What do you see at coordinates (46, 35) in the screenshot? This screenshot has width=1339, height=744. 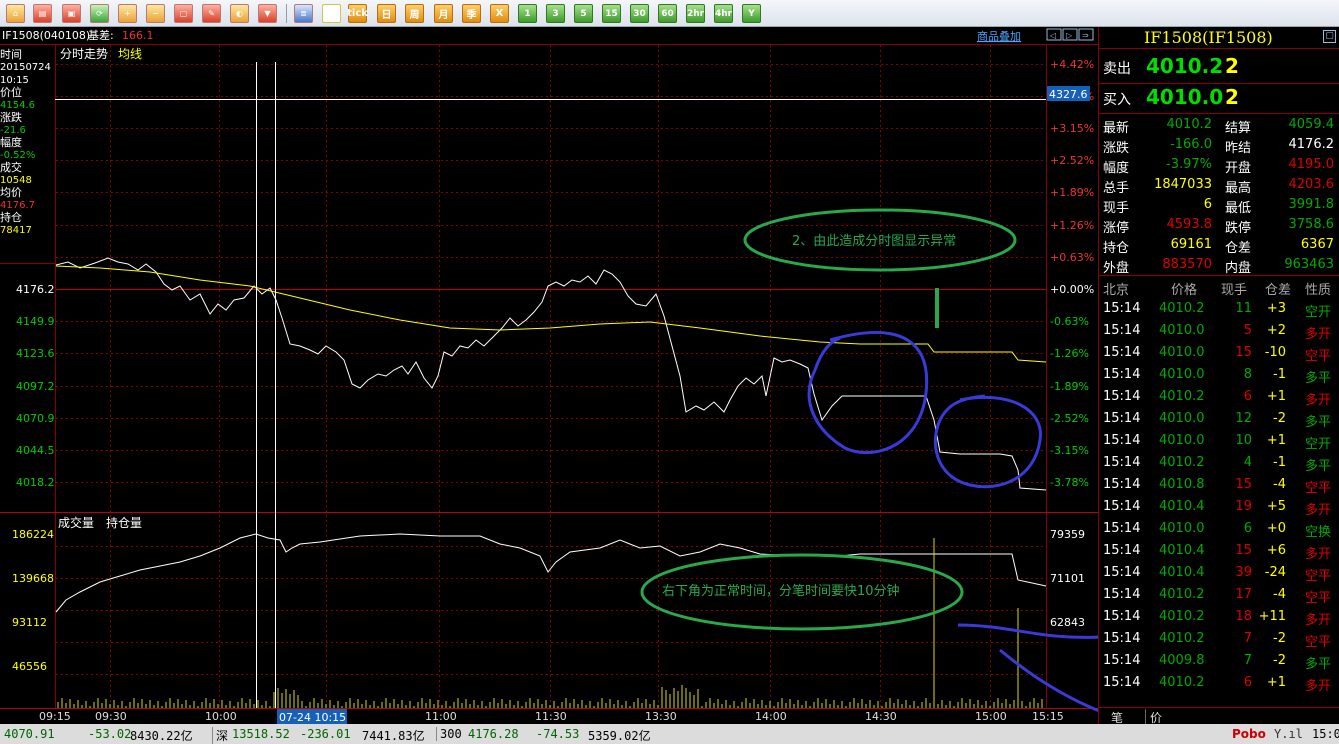 I see `contract-title: IF1508(040108)` at bounding box center [46, 35].